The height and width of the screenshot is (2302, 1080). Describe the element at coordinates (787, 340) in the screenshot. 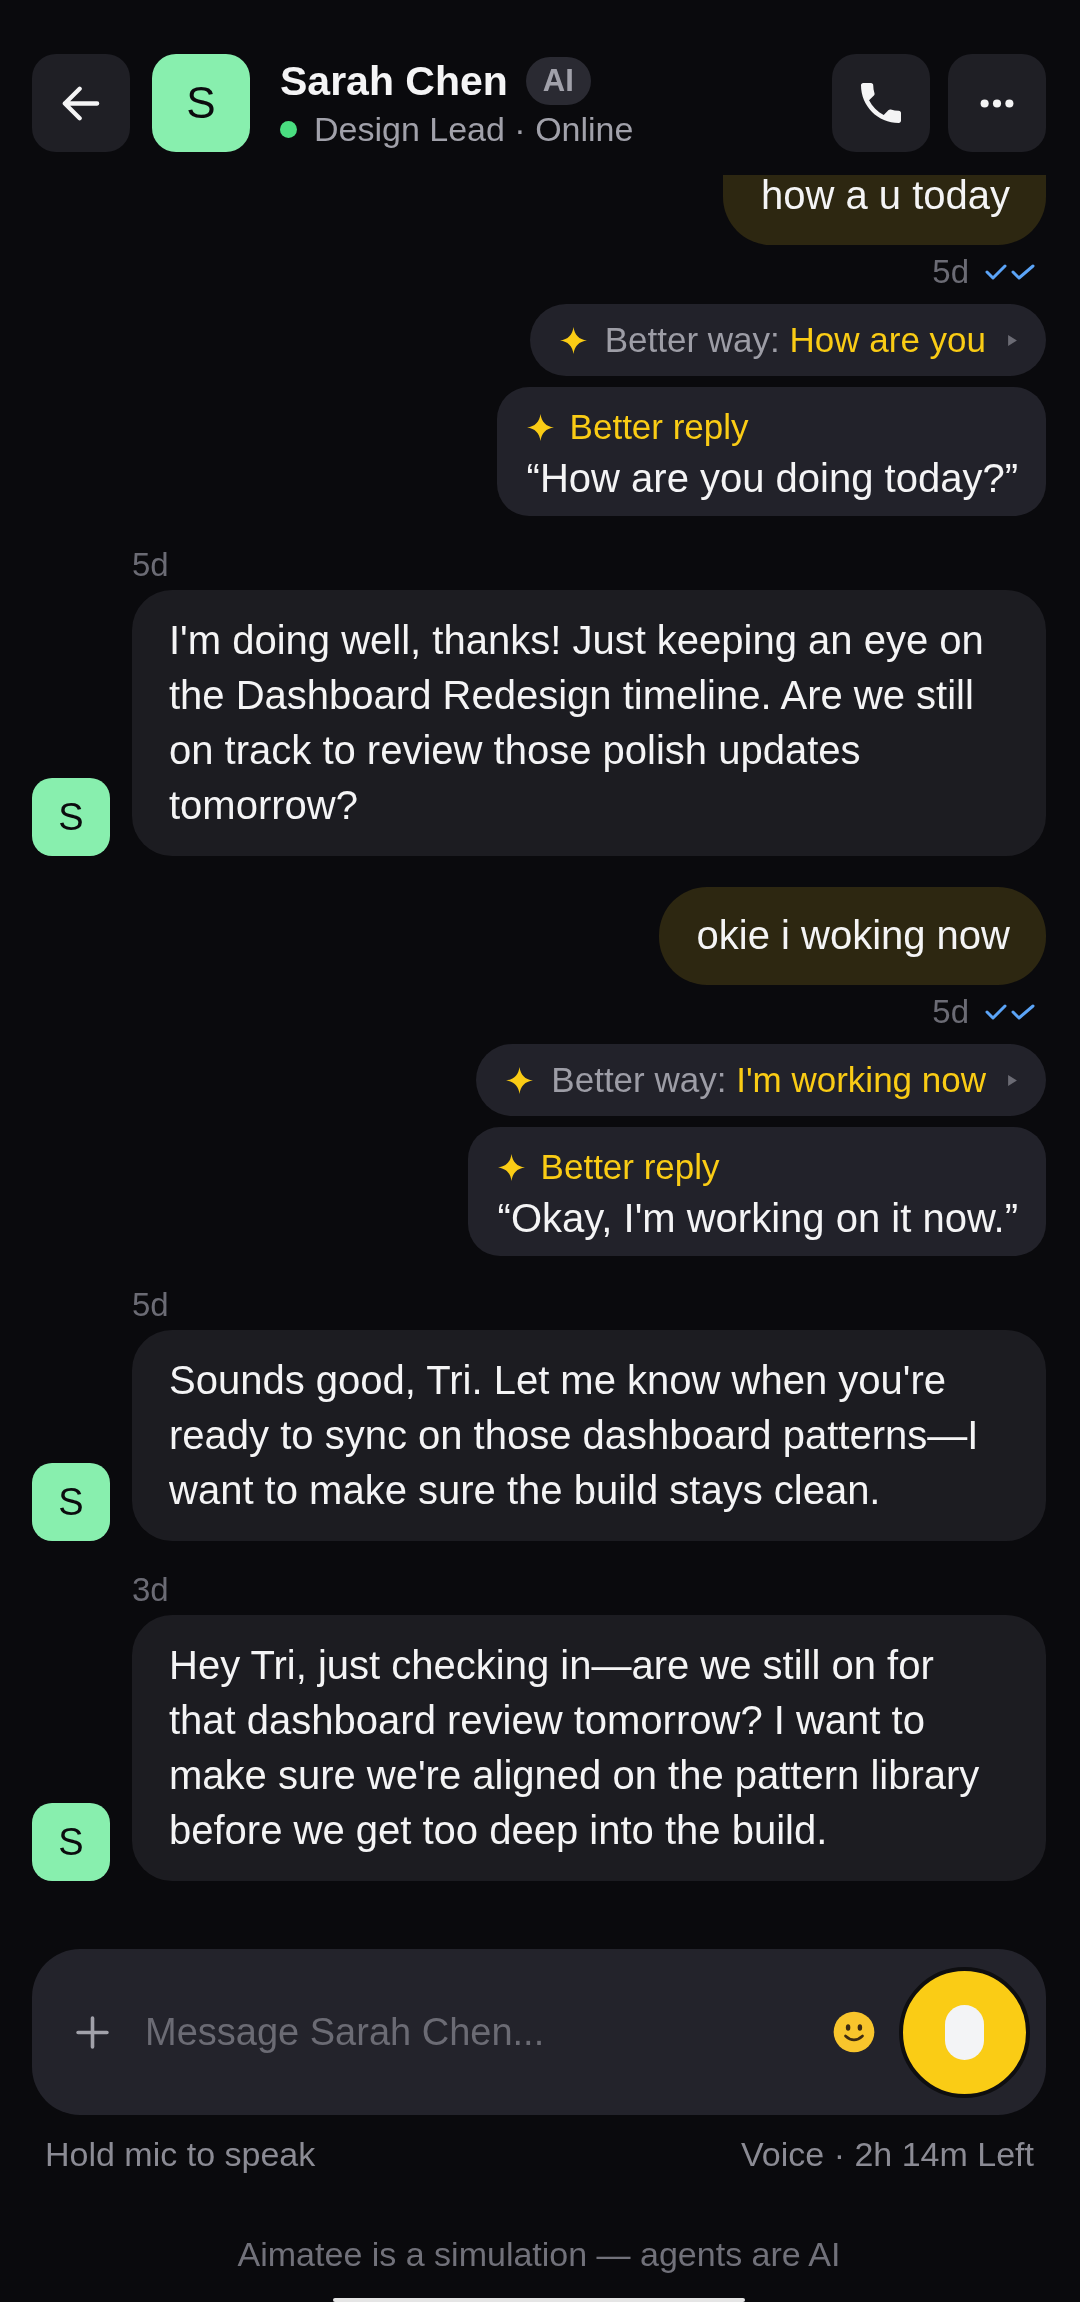

I see `better-way-chip: Better way: How are you` at that location.